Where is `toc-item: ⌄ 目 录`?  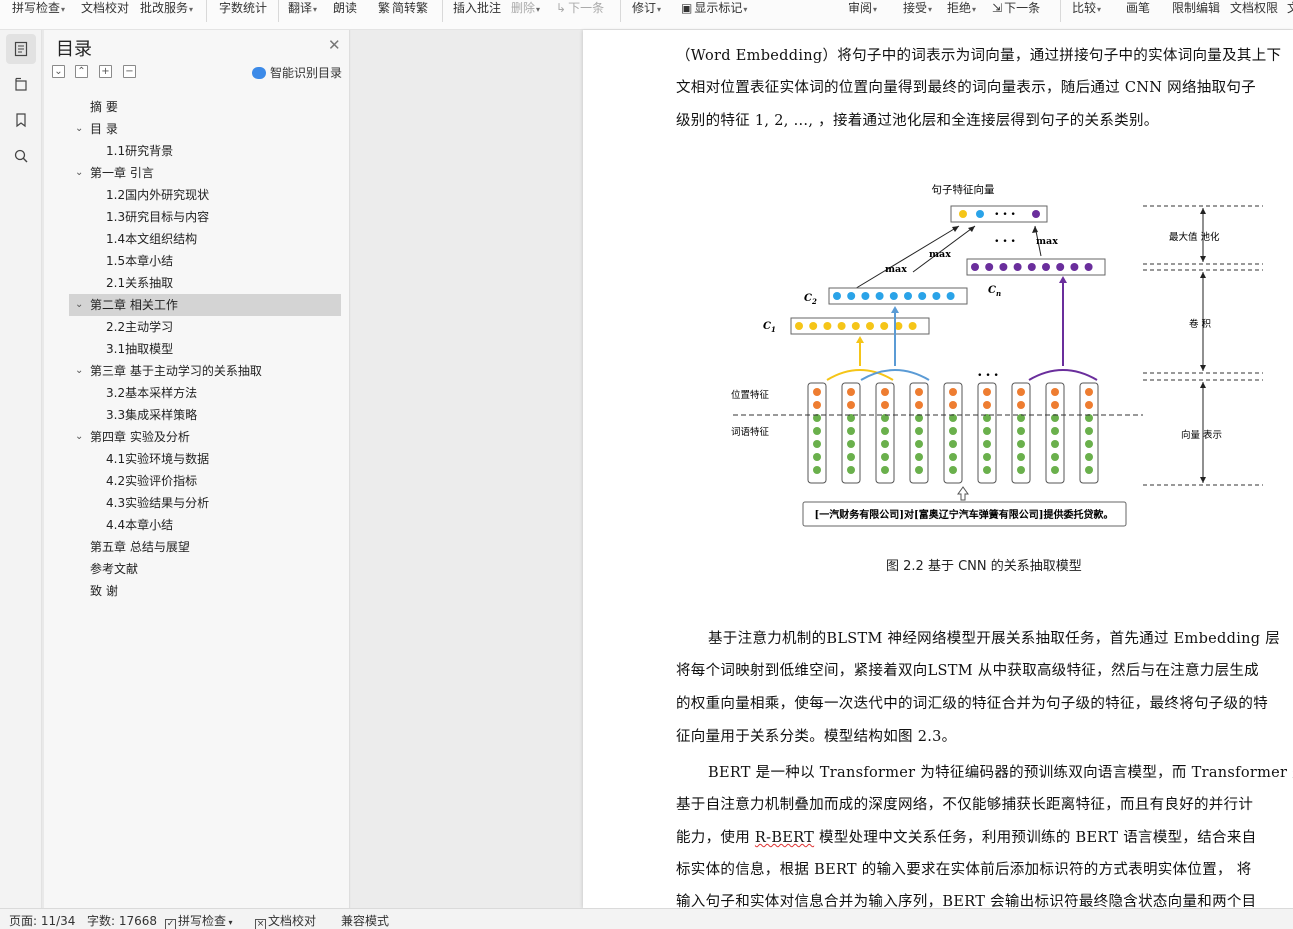 toc-item: ⌄ 目 录 is located at coordinates (205, 129).